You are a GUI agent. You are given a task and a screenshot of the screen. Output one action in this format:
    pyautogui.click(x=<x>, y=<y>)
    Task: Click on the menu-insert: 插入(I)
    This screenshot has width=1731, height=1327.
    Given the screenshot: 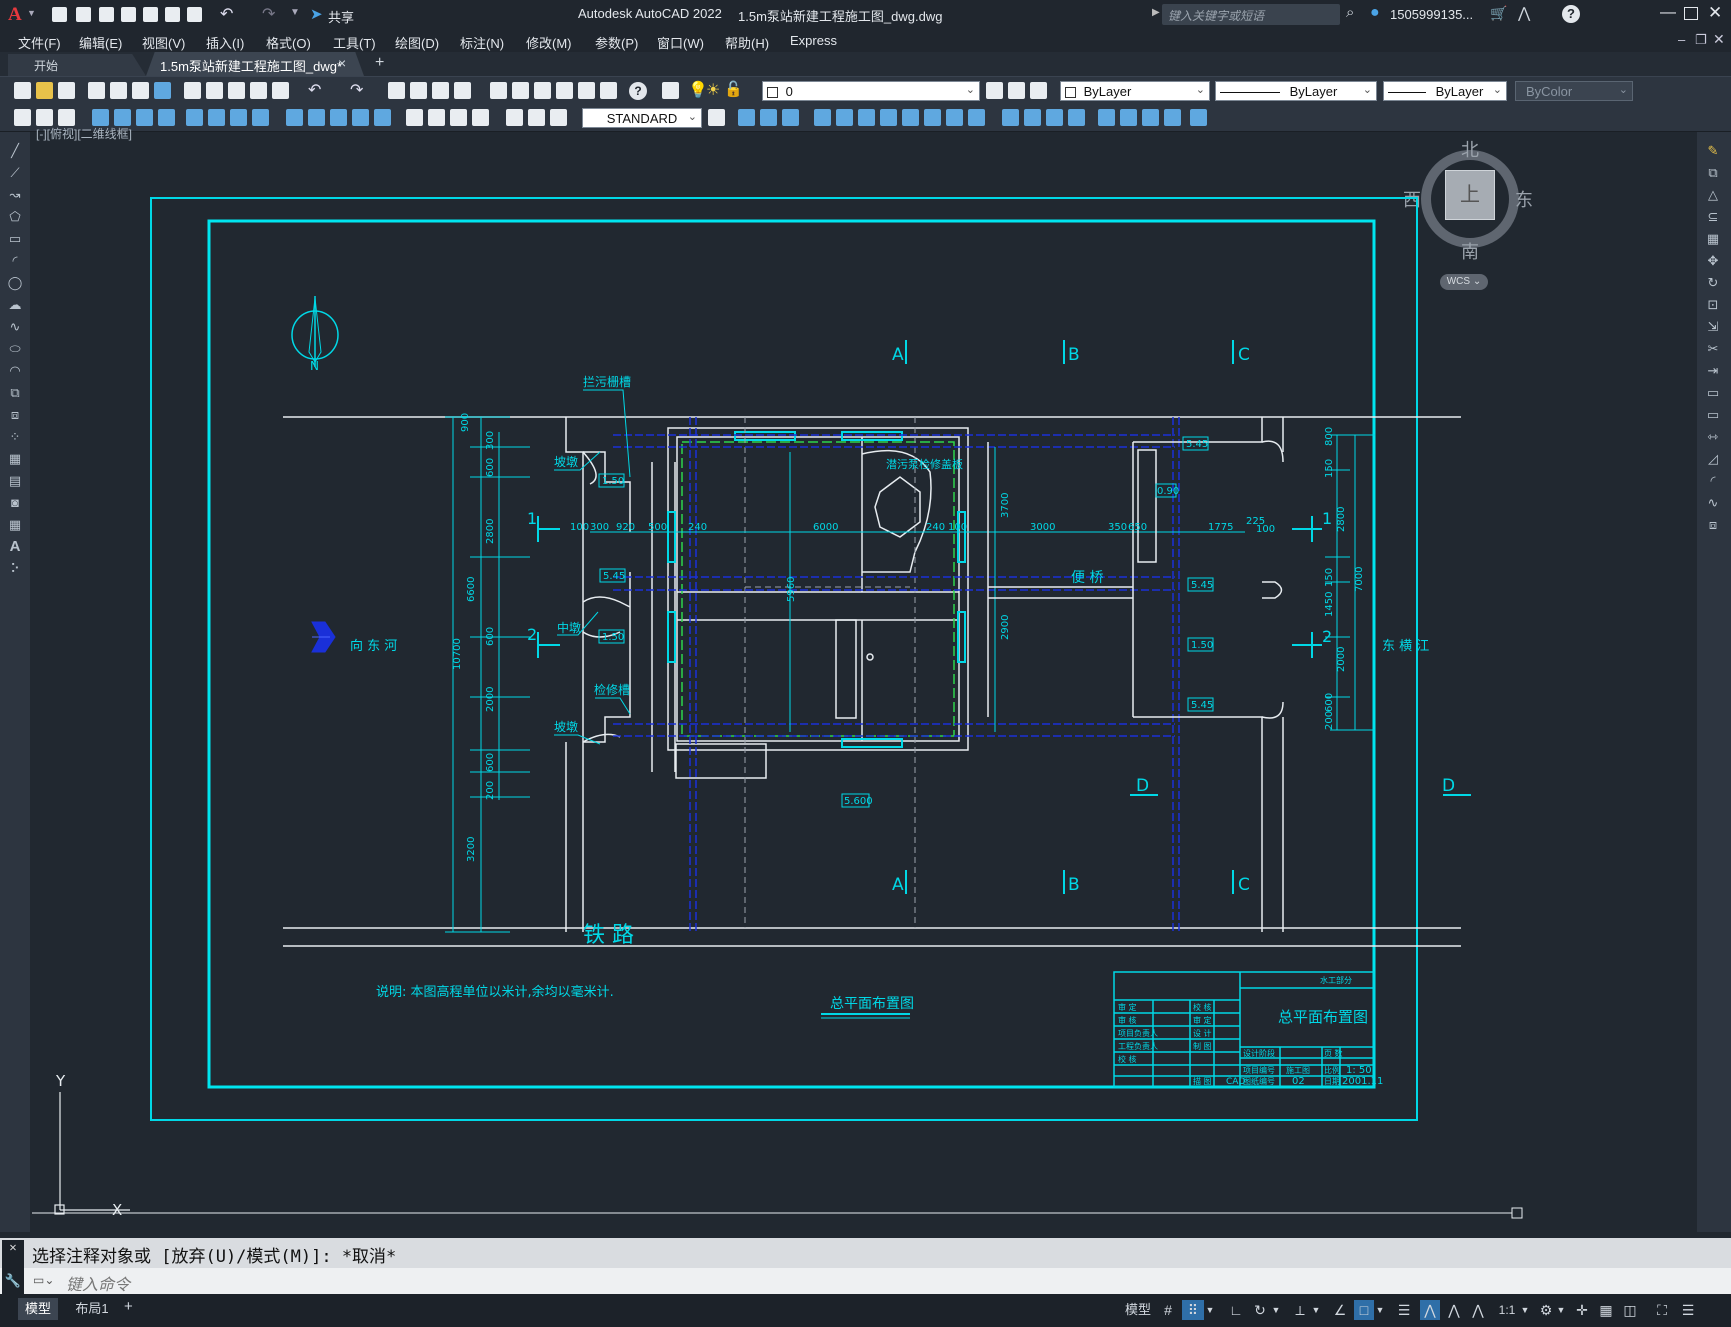 What is the action you would take?
    pyautogui.click(x=225, y=42)
    